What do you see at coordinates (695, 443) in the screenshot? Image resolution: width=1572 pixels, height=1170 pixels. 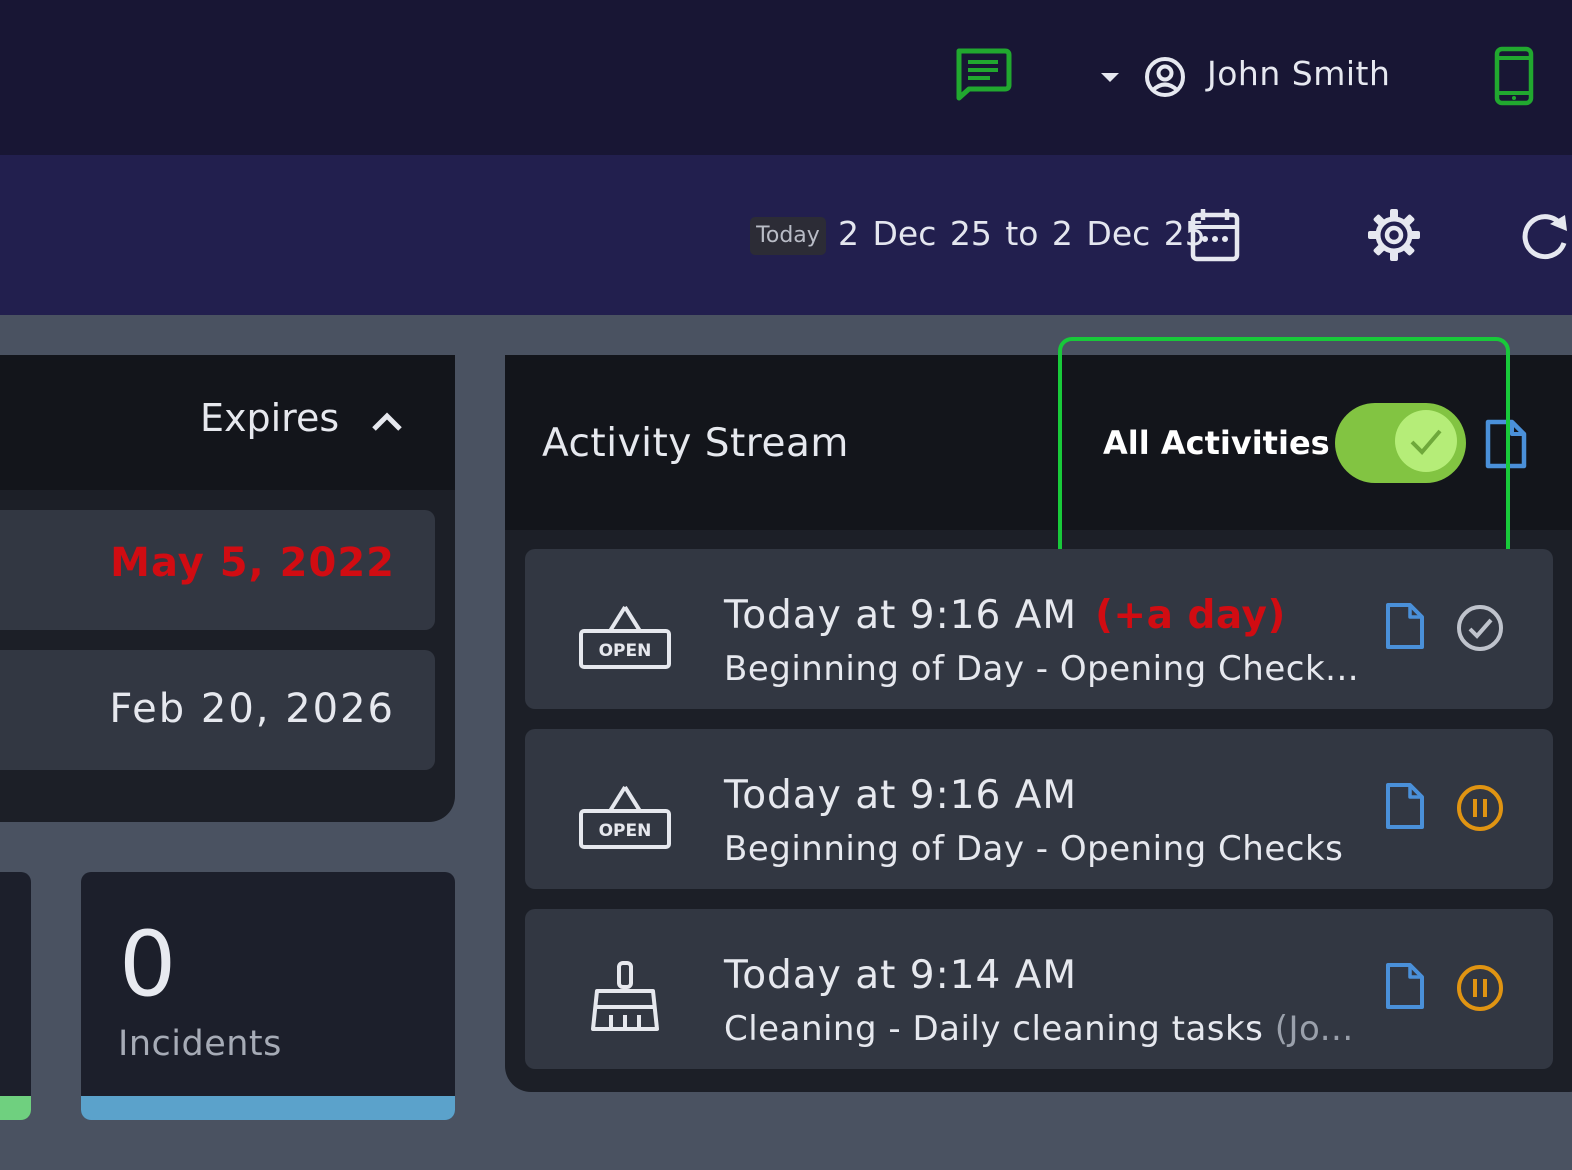 I see `activity-stream-title: Activity Stream` at bounding box center [695, 443].